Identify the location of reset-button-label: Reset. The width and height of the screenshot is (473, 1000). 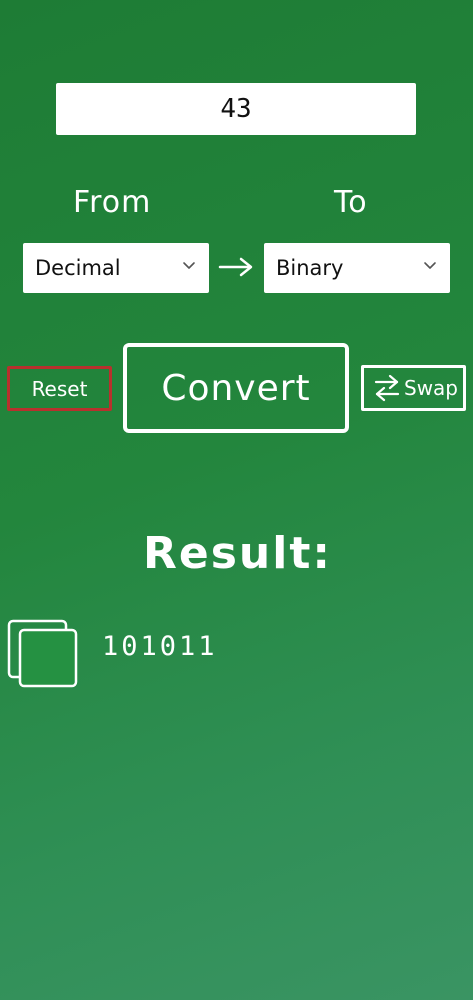
(59, 388).